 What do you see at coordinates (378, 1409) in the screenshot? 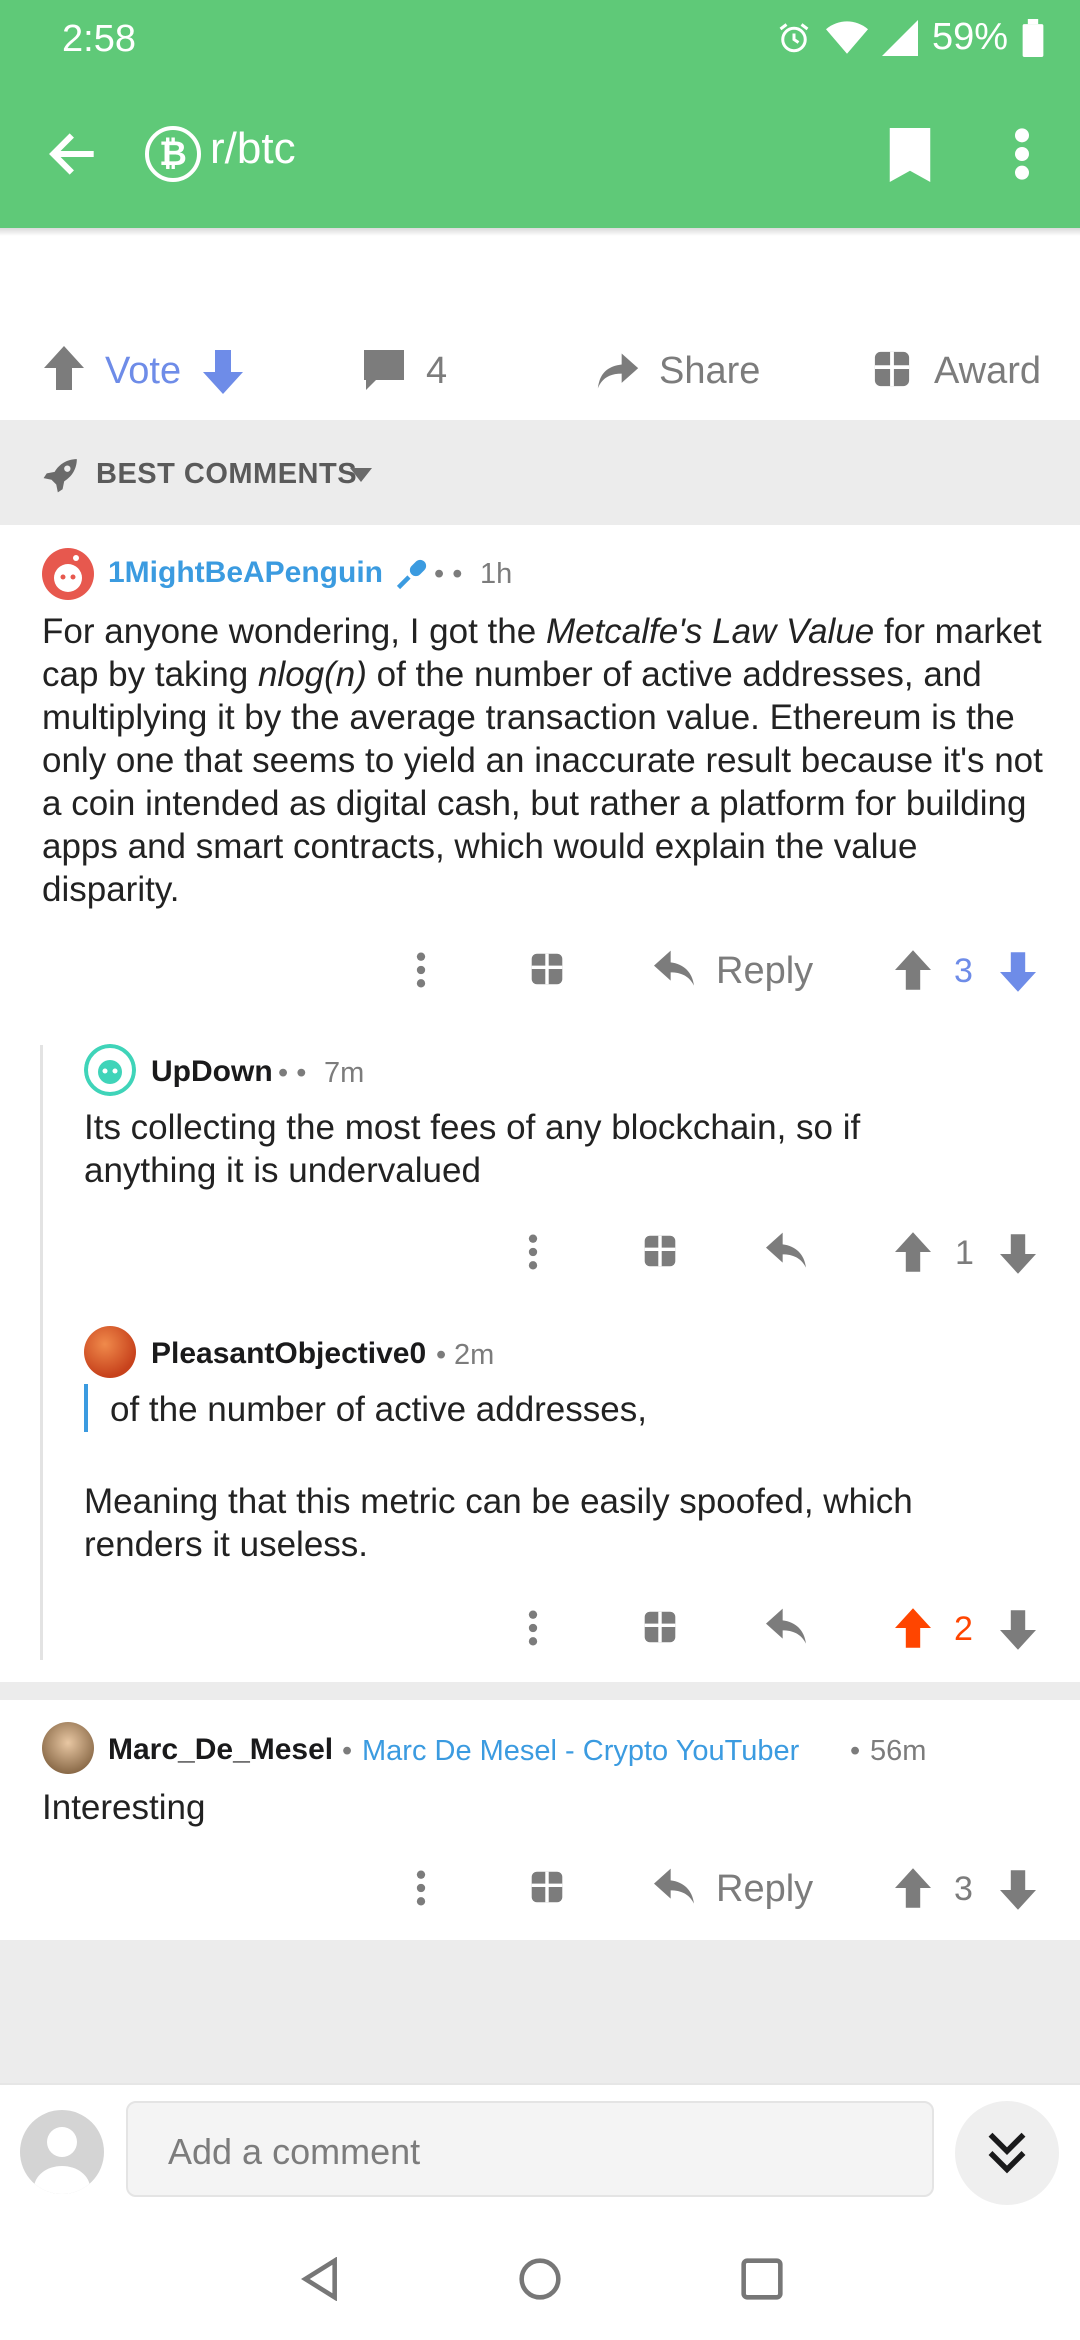
I see `quoted-text: of the number of active addresses,` at bounding box center [378, 1409].